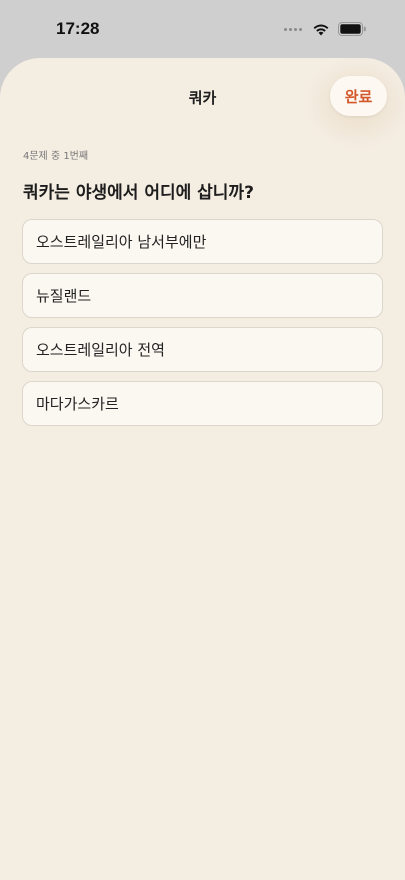 This screenshot has height=880, width=405. What do you see at coordinates (56, 156) in the screenshot?
I see `quiz-progress: 4문제 중 1번째` at bounding box center [56, 156].